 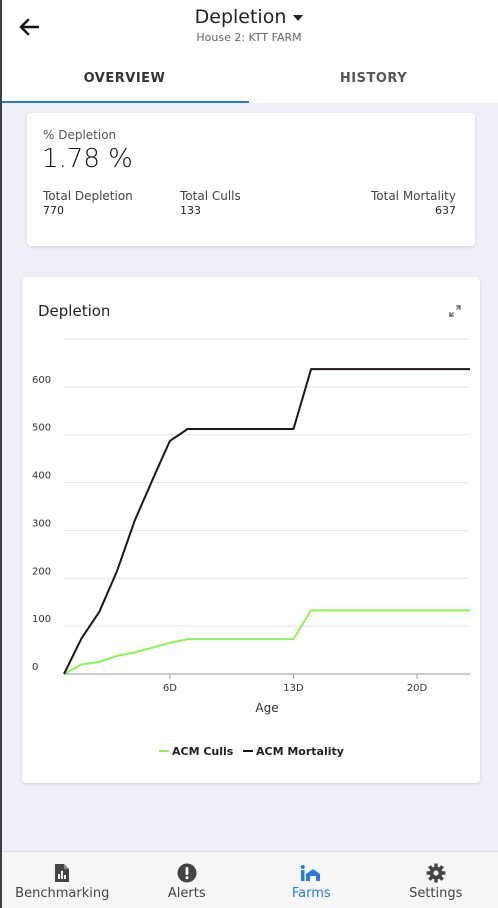 What do you see at coordinates (293, 688) in the screenshot?
I see `x-tick-label: 13D` at bounding box center [293, 688].